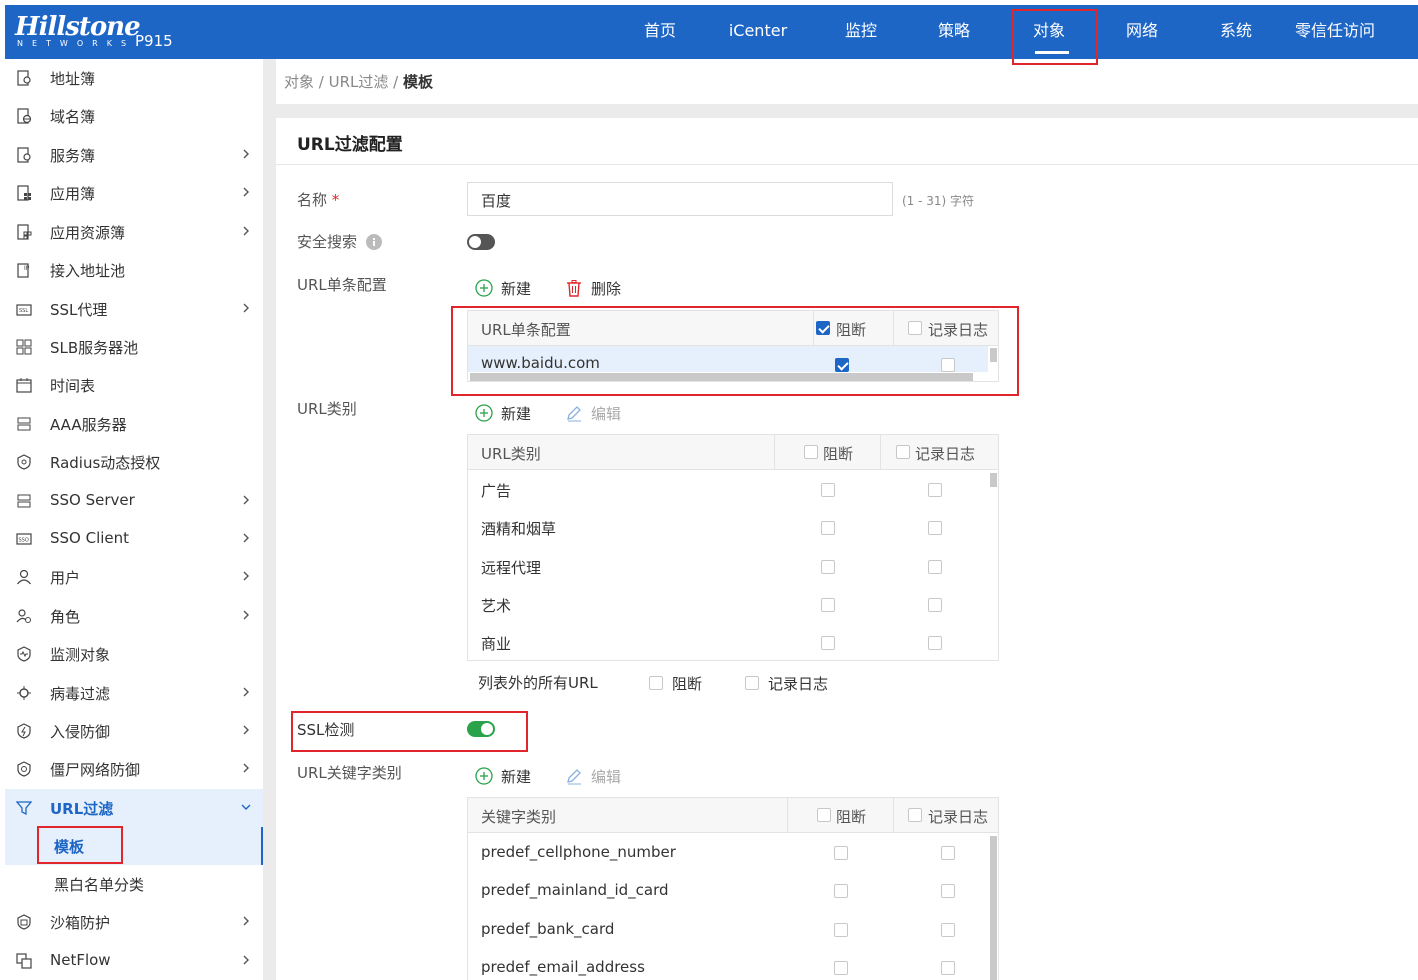  Describe the element at coordinates (1335, 32) in the screenshot. I see `nav-zero-trust: 零信任访问` at that location.